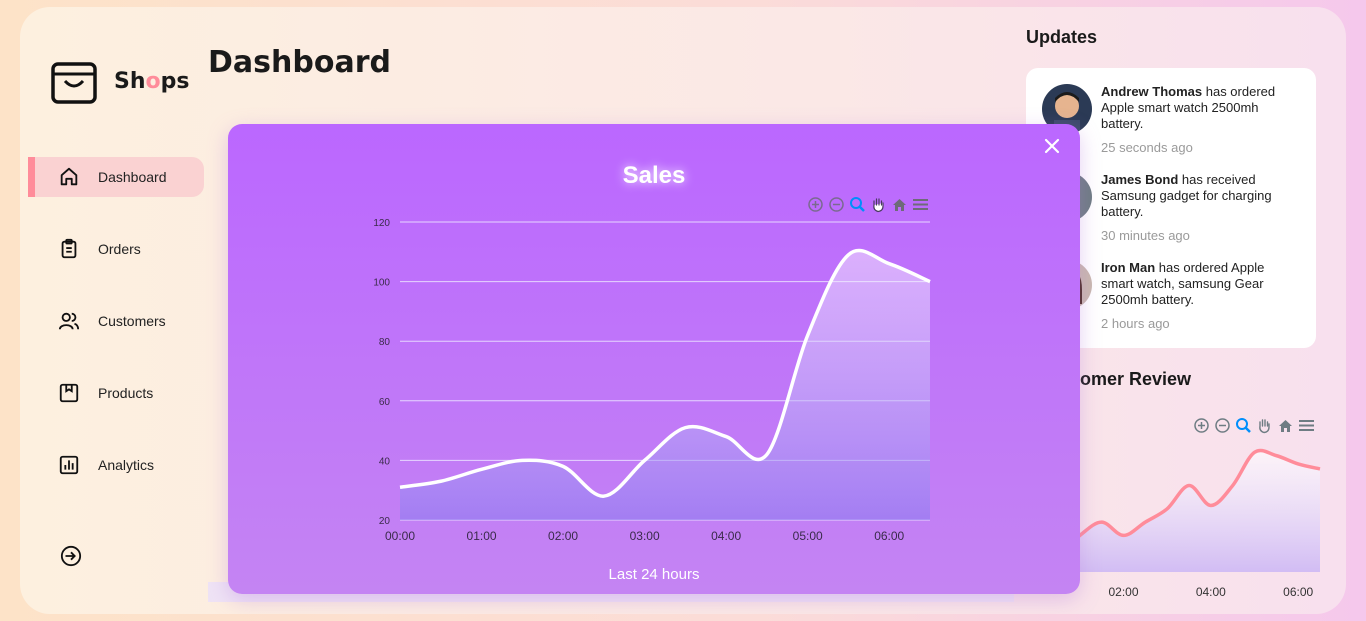 The width and height of the screenshot is (1366, 621). Describe the element at coordinates (385, 521) in the screenshot. I see `y-tick-label: 20` at that location.